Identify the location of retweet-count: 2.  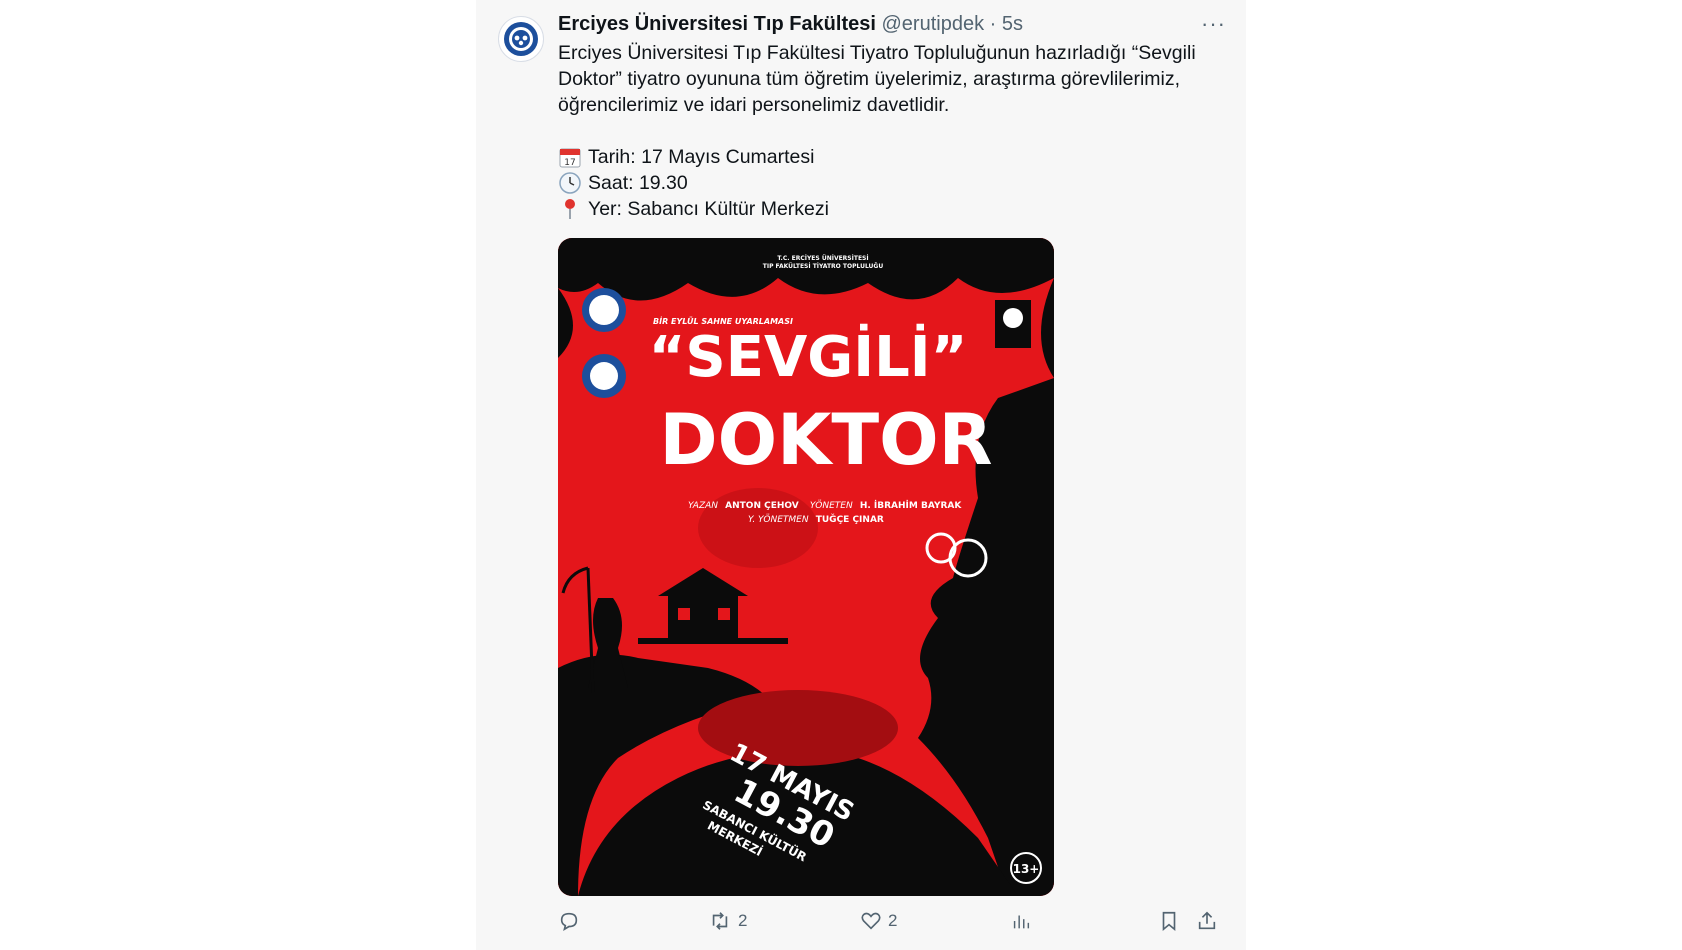
(743, 920).